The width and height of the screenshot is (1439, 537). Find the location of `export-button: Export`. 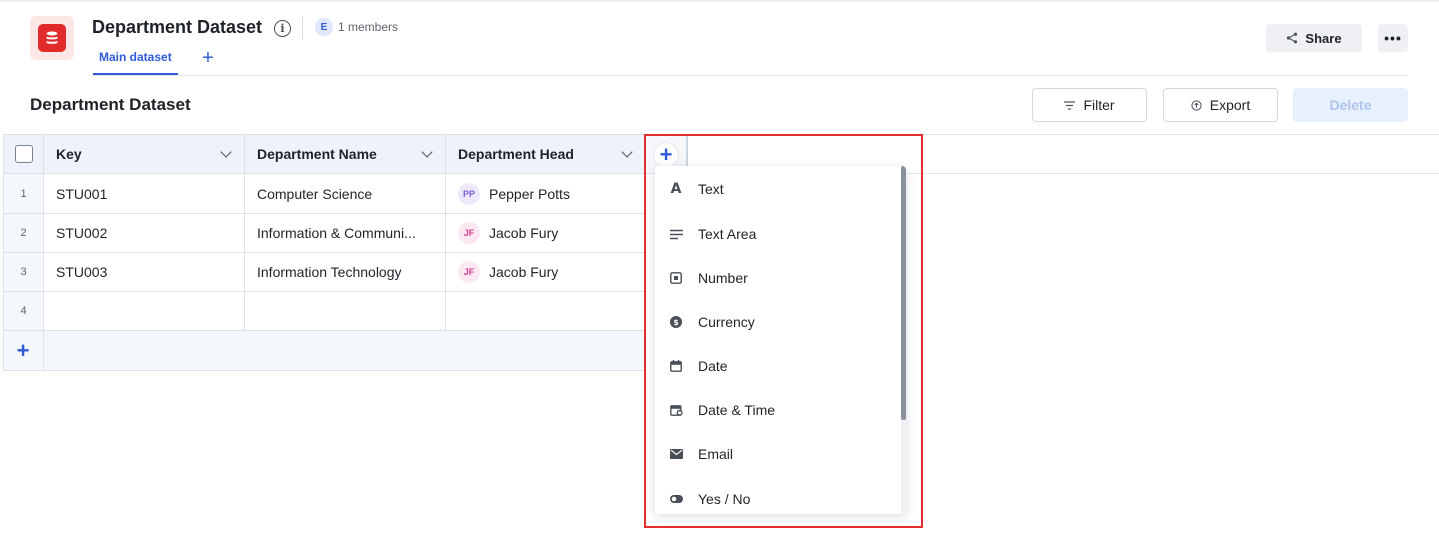

export-button: Export is located at coordinates (1220, 105).